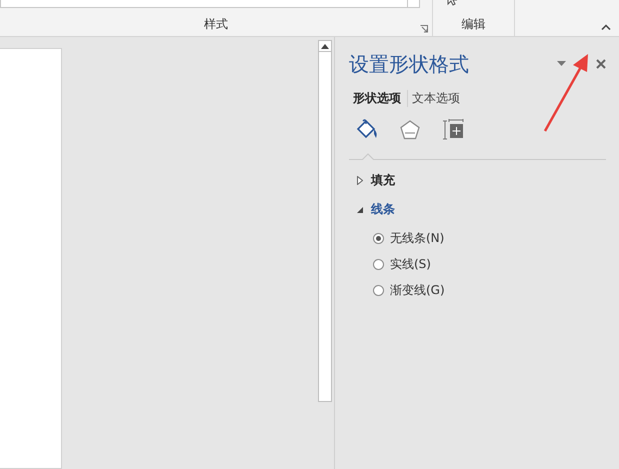  I want to click on radio-label: 渐变线(G), so click(417, 290).